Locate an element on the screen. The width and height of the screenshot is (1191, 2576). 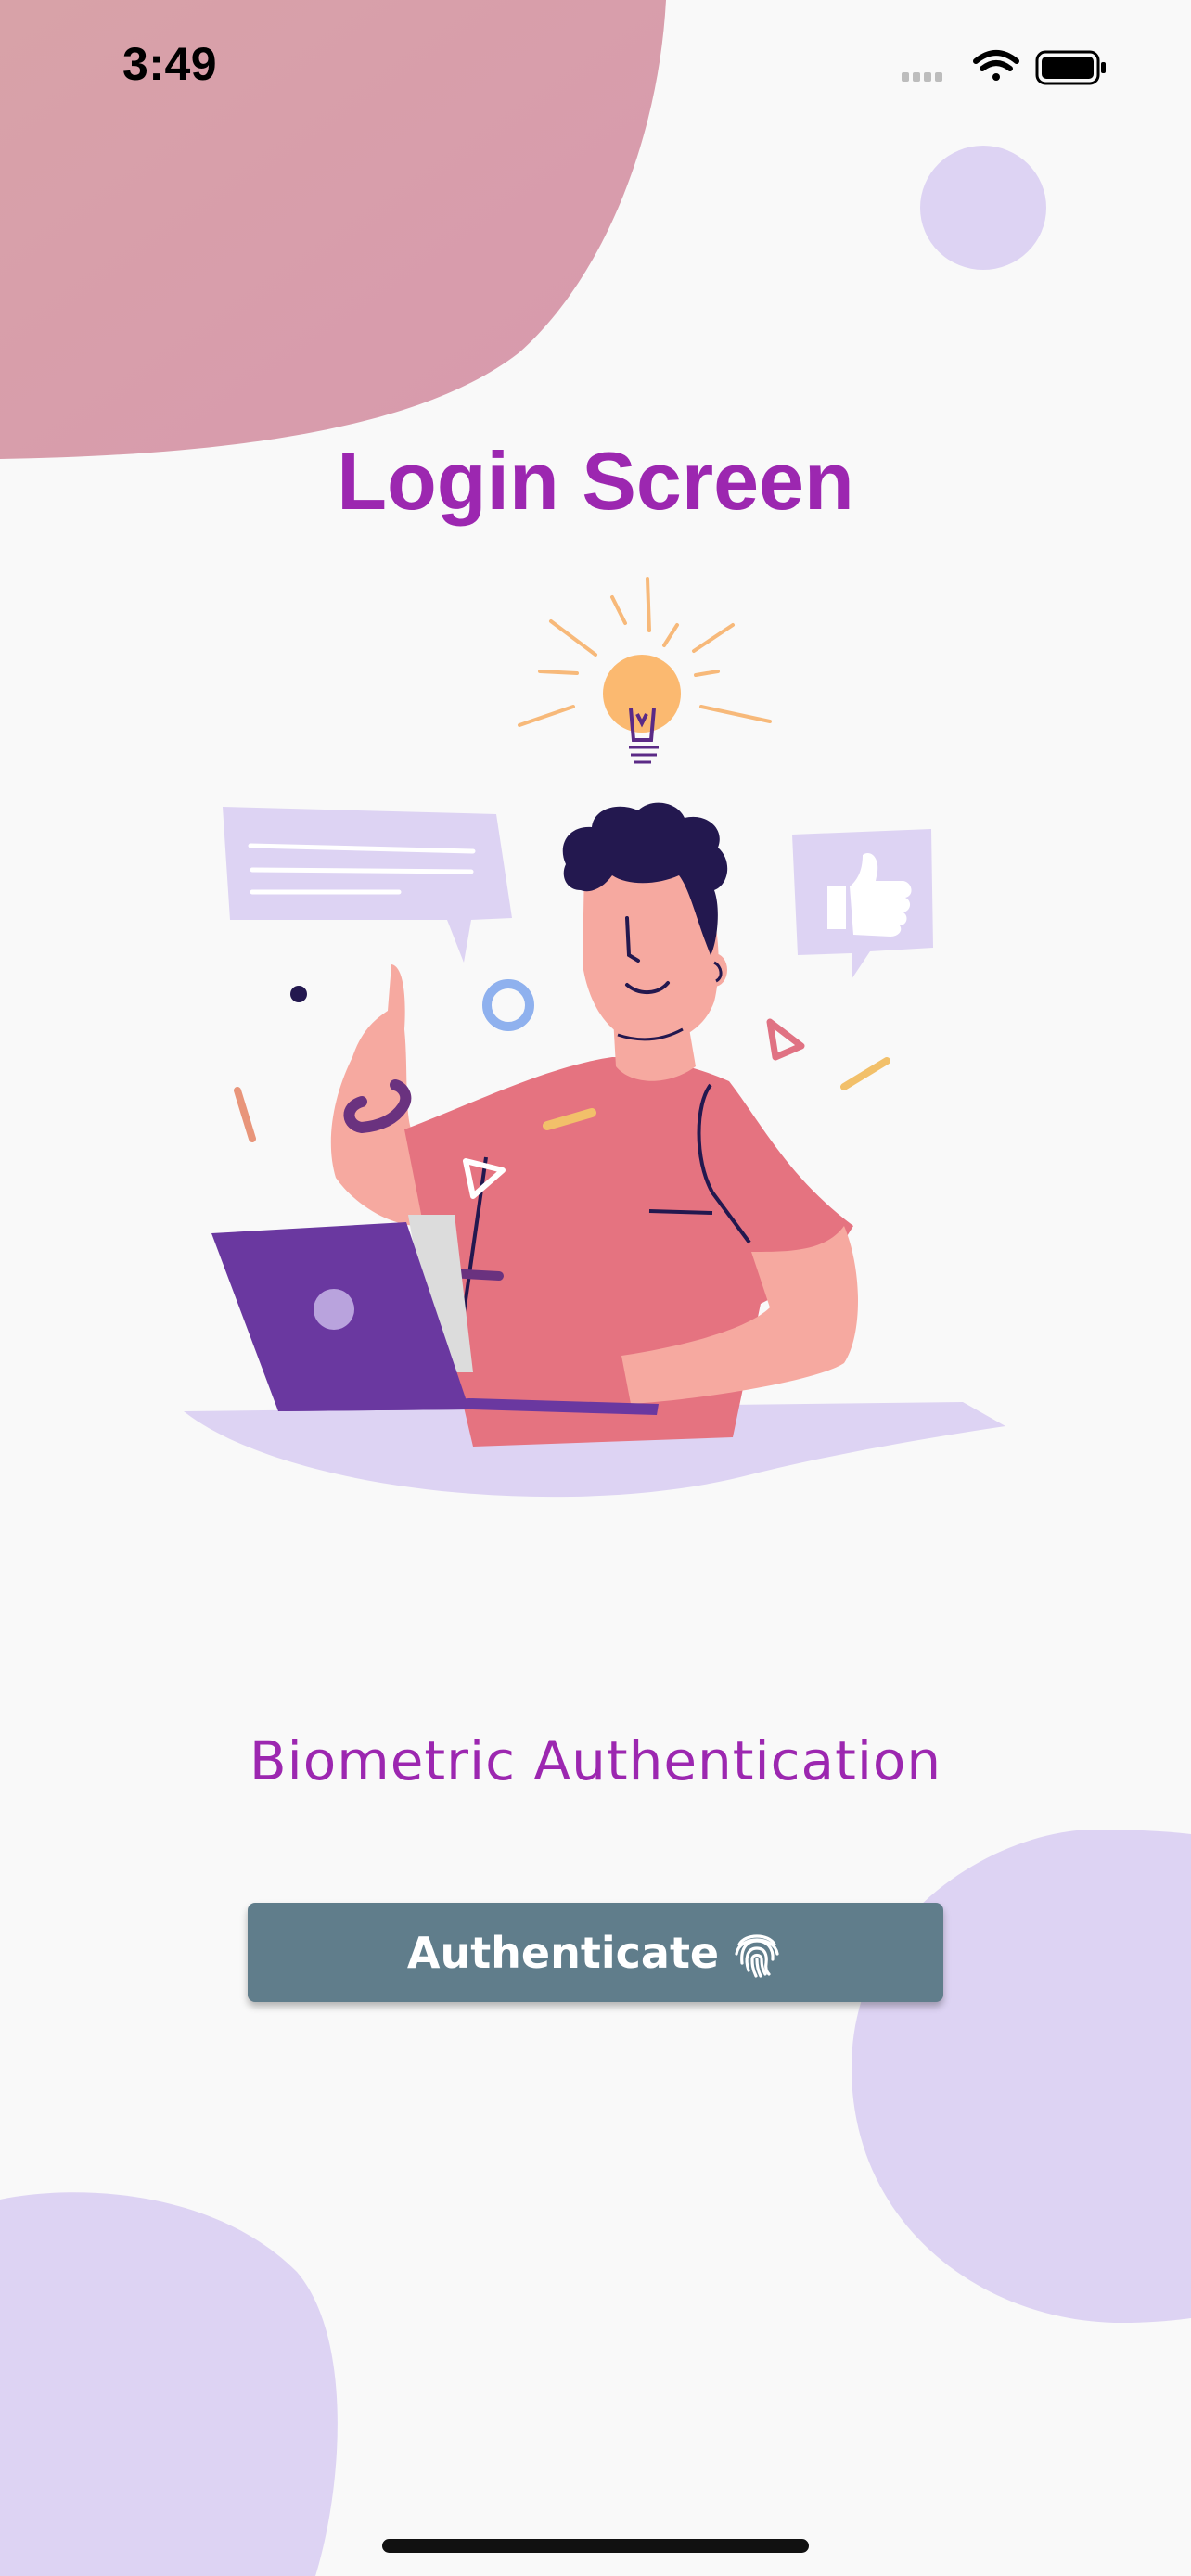
speech-bubble-left is located at coordinates (367, 885).